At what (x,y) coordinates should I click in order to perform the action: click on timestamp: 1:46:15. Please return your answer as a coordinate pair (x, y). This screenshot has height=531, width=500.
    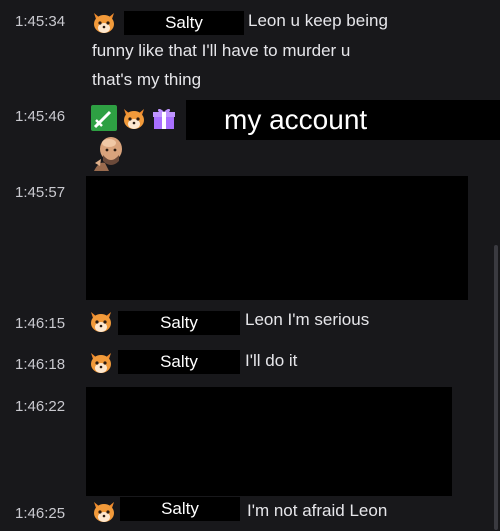
    Looking at the image, I should click on (40, 323).